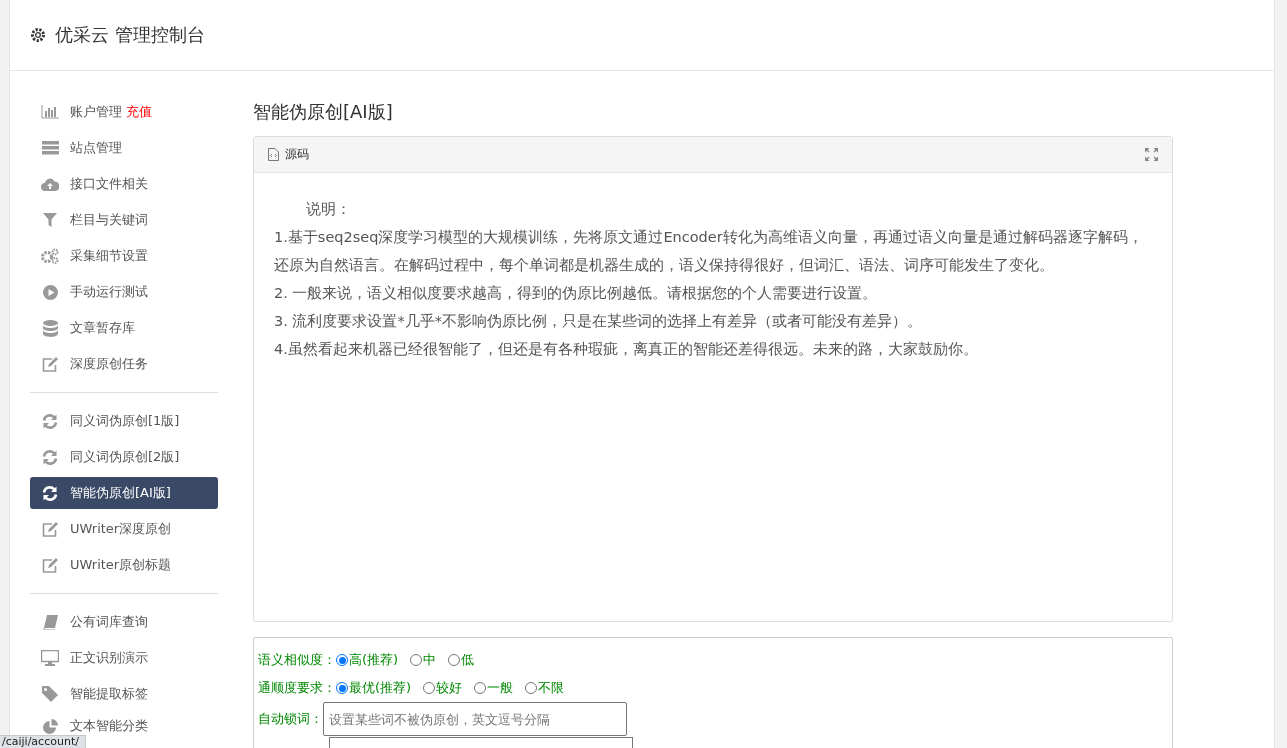  Describe the element at coordinates (273, 154) in the screenshot. I see `code-file-icon` at that location.